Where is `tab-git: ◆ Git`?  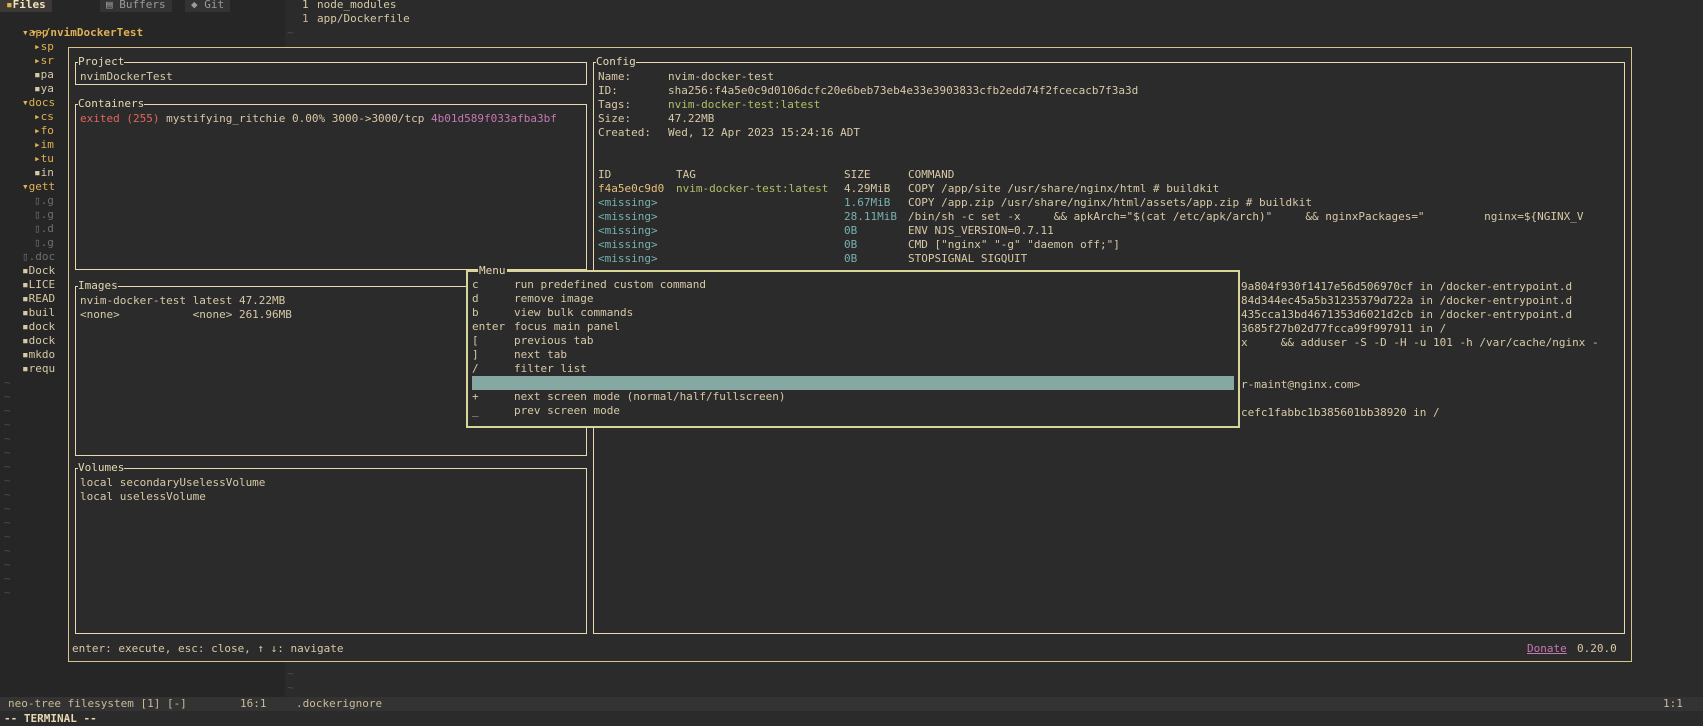 tab-git: ◆ Git is located at coordinates (208, 6).